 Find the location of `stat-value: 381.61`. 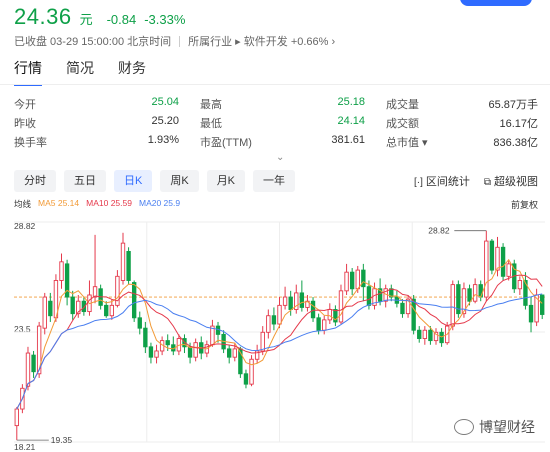

stat-value: 381.61 is located at coordinates (348, 139).